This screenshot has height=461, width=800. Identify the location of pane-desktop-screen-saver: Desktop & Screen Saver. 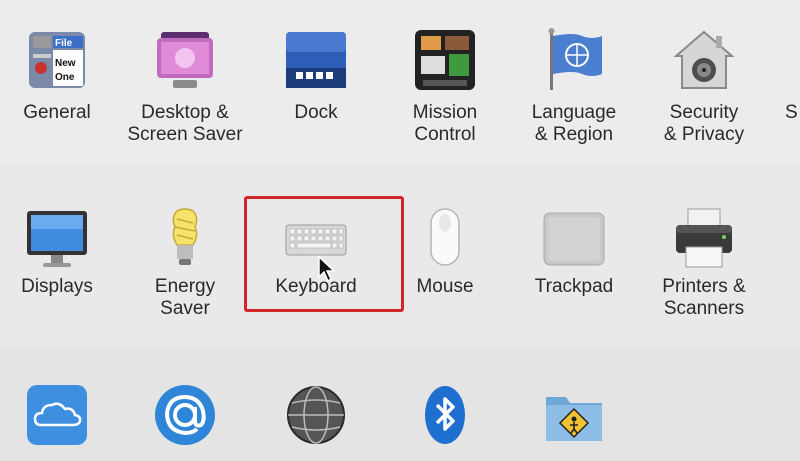
(185, 87).